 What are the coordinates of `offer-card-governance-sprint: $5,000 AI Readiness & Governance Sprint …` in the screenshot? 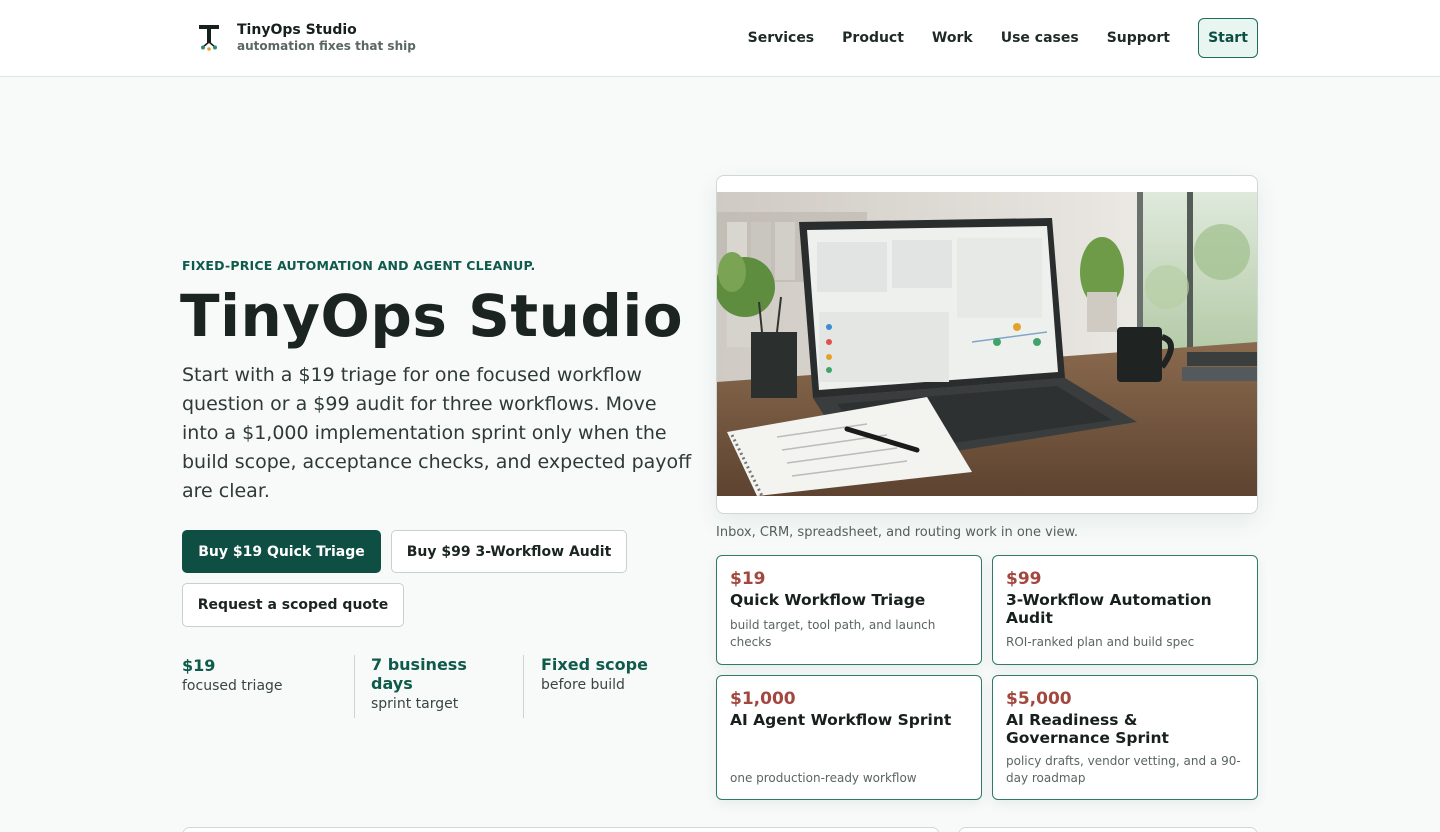 It's located at (1125, 737).